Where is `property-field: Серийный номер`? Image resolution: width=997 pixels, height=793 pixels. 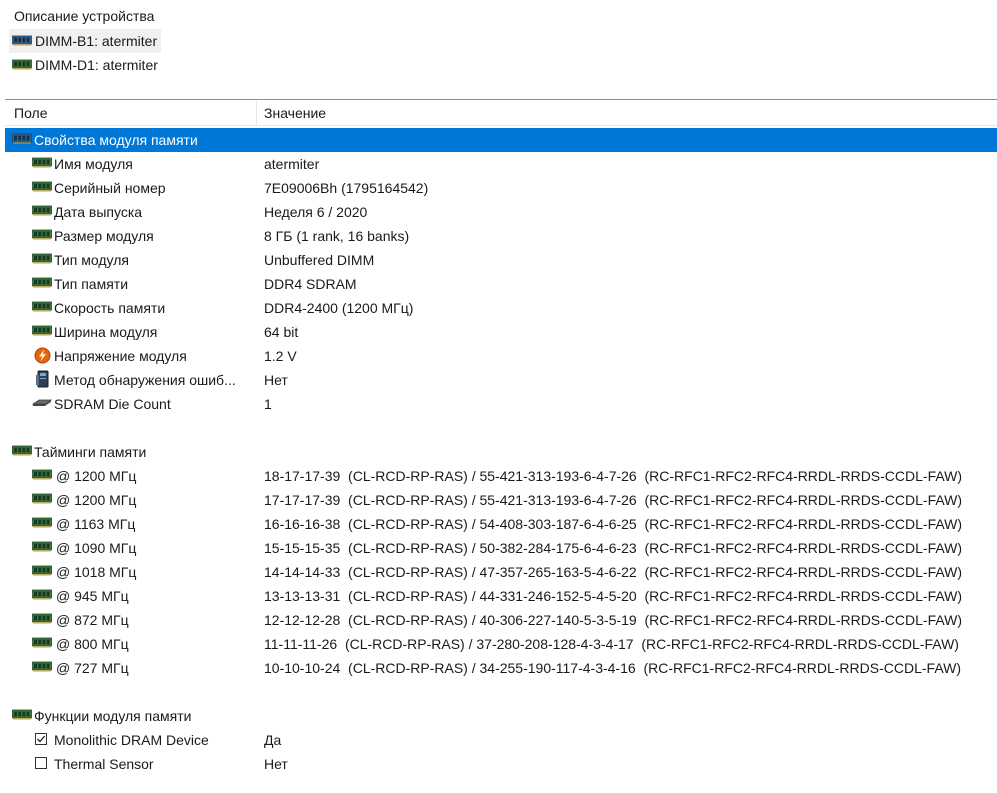
property-field: Серийный номер is located at coordinates (110, 188).